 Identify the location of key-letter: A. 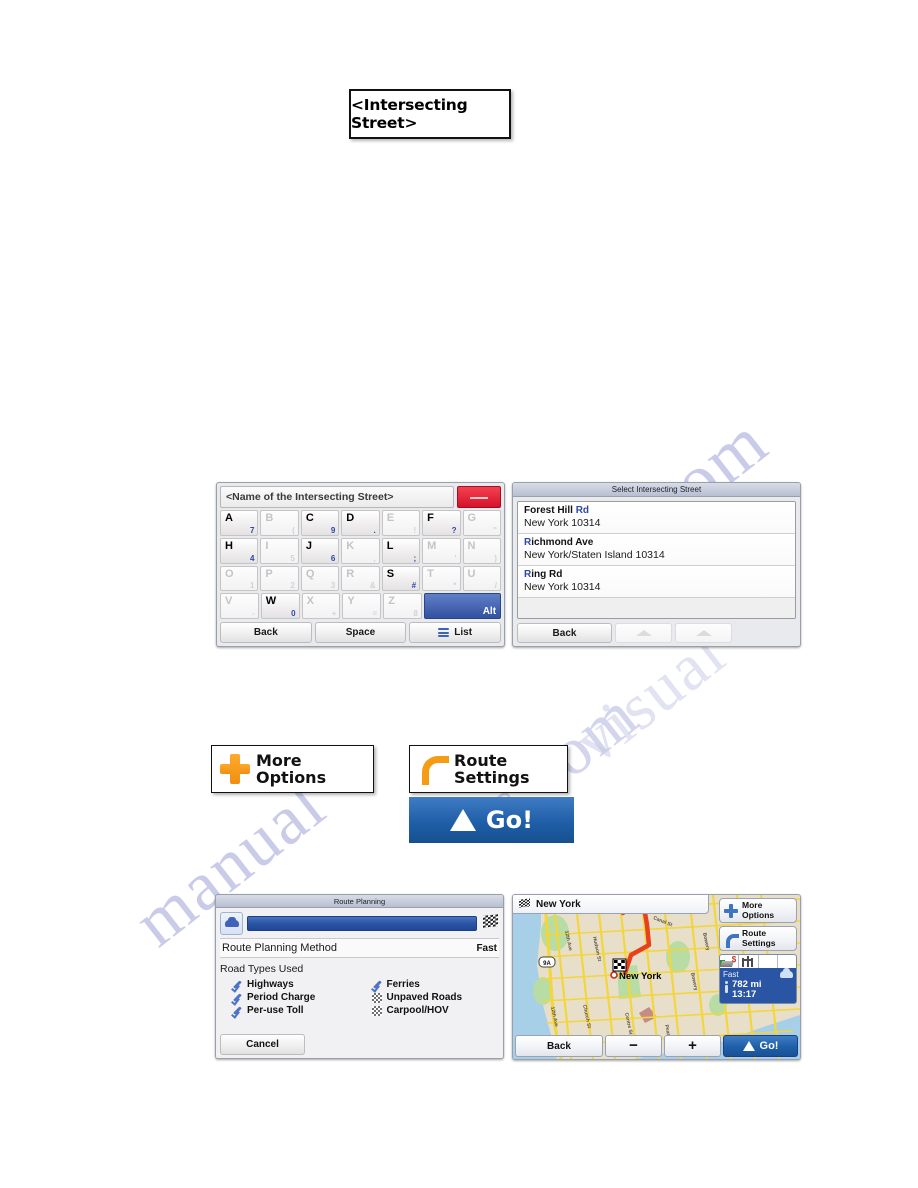
(229, 518).